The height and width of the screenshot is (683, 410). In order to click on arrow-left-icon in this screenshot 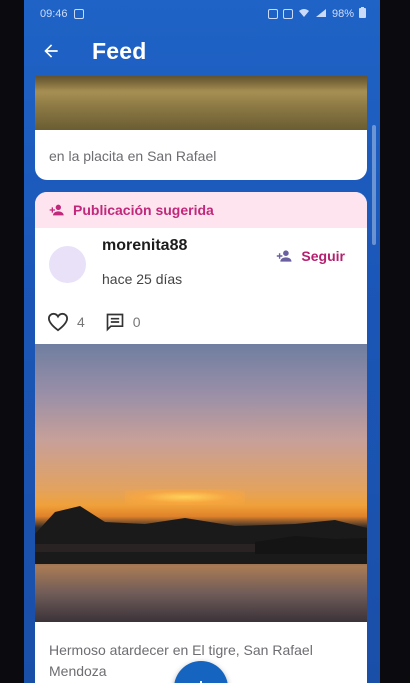, I will do `click(51, 51)`.